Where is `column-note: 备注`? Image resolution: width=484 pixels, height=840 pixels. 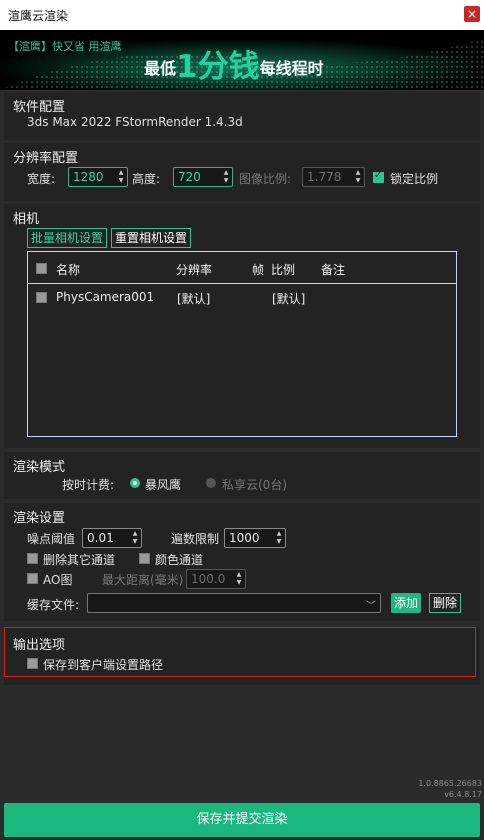
column-note: 备注 is located at coordinates (333, 269).